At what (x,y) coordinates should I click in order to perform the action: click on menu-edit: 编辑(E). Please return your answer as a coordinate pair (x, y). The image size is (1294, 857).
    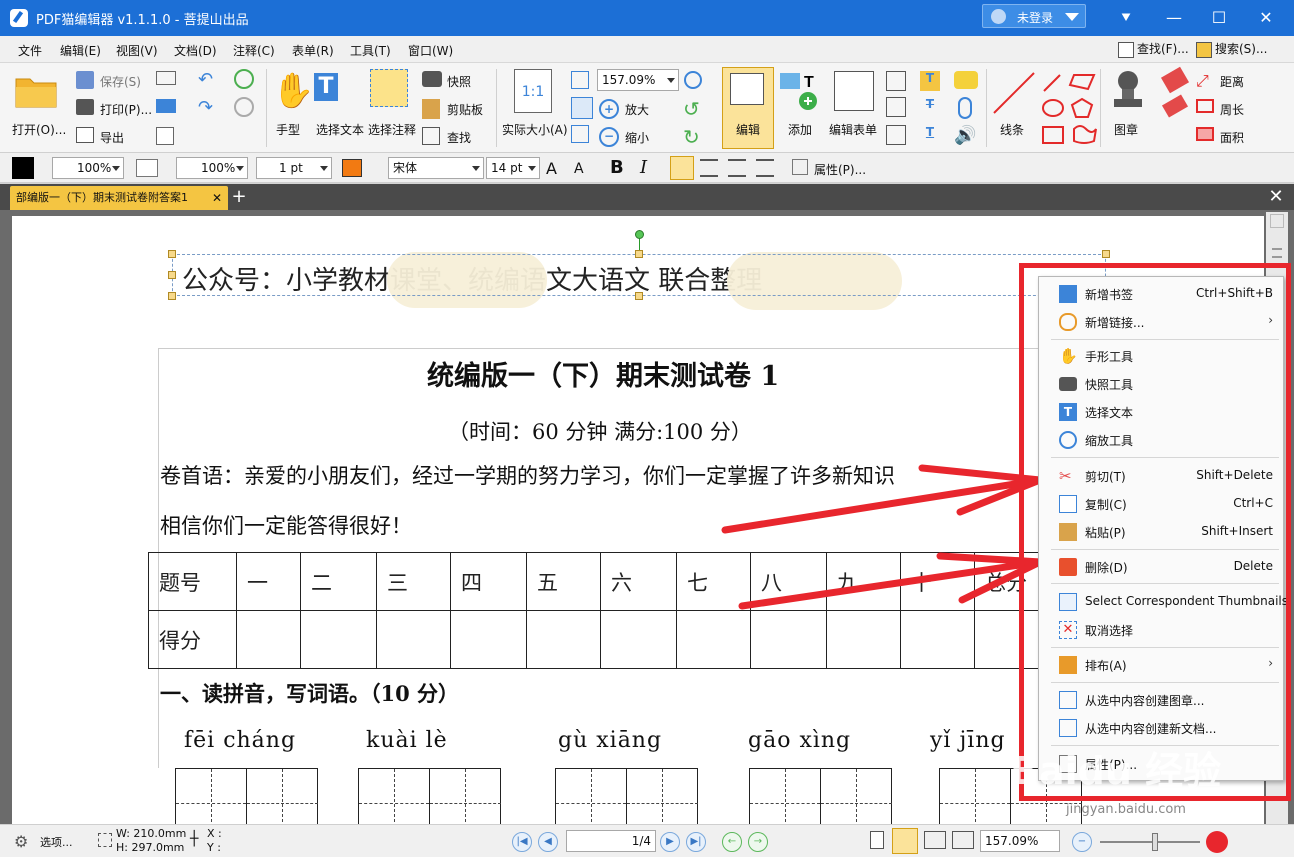
    Looking at the image, I should click on (80, 50).